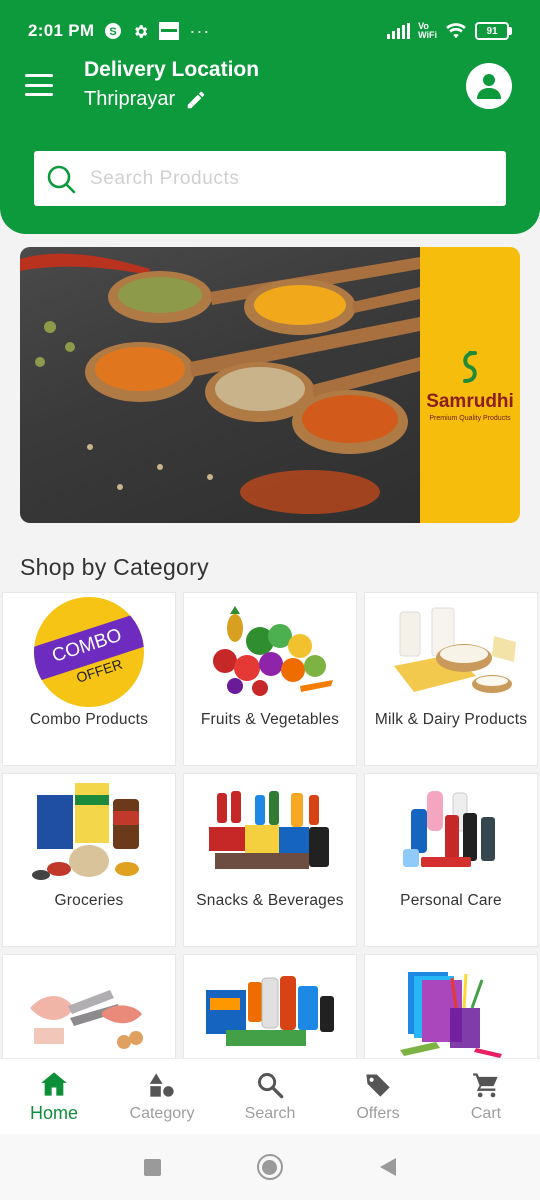 The height and width of the screenshot is (1200, 540). What do you see at coordinates (427, 35) in the screenshot?
I see `wifi-calling-label: WiFi` at bounding box center [427, 35].